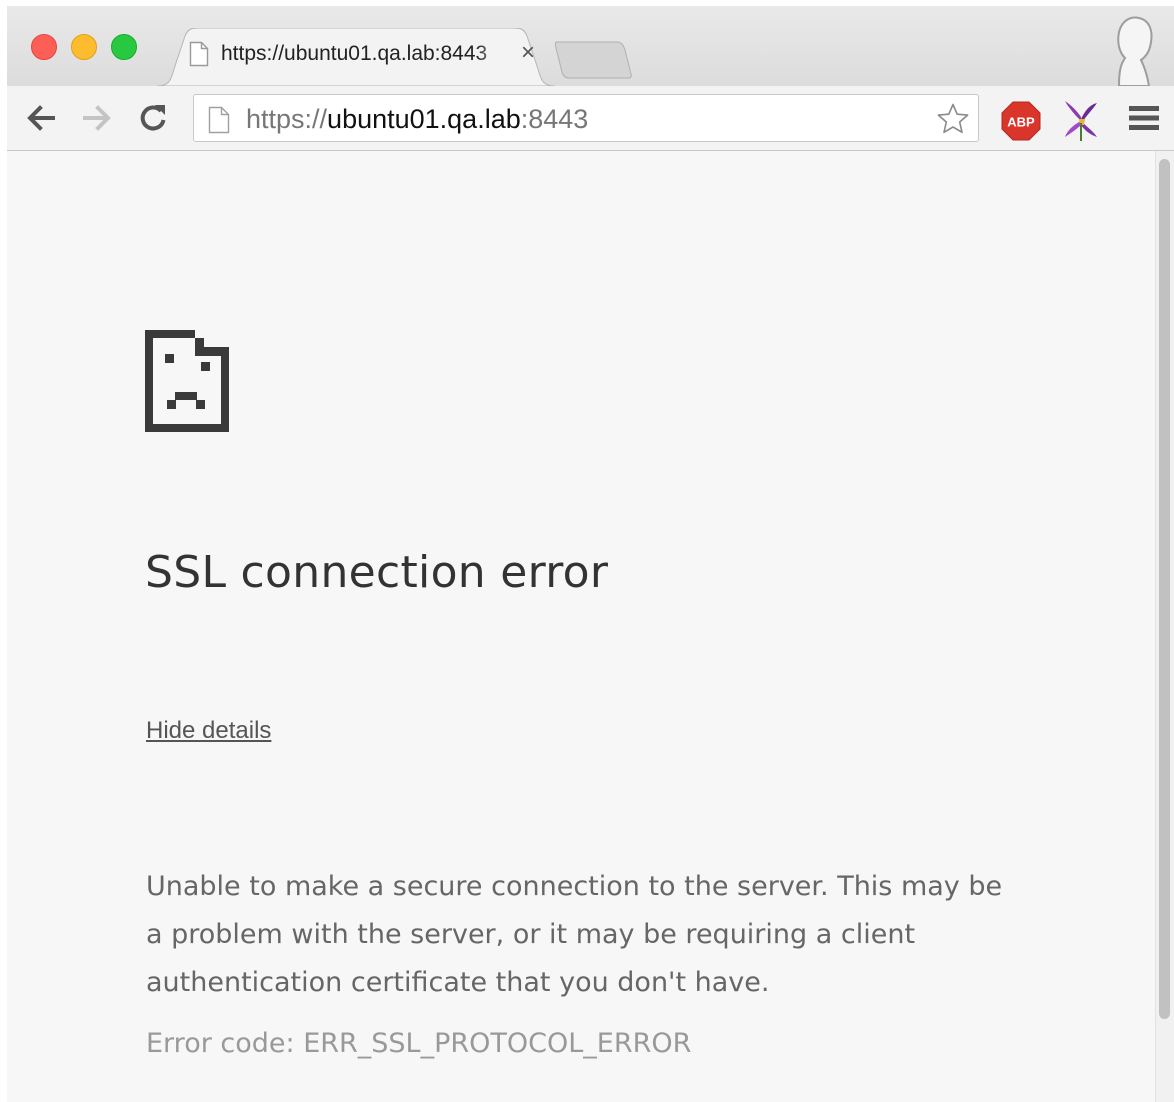 The height and width of the screenshot is (1102, 1174). I want to click on sad-page-icon, so click(187, 381).